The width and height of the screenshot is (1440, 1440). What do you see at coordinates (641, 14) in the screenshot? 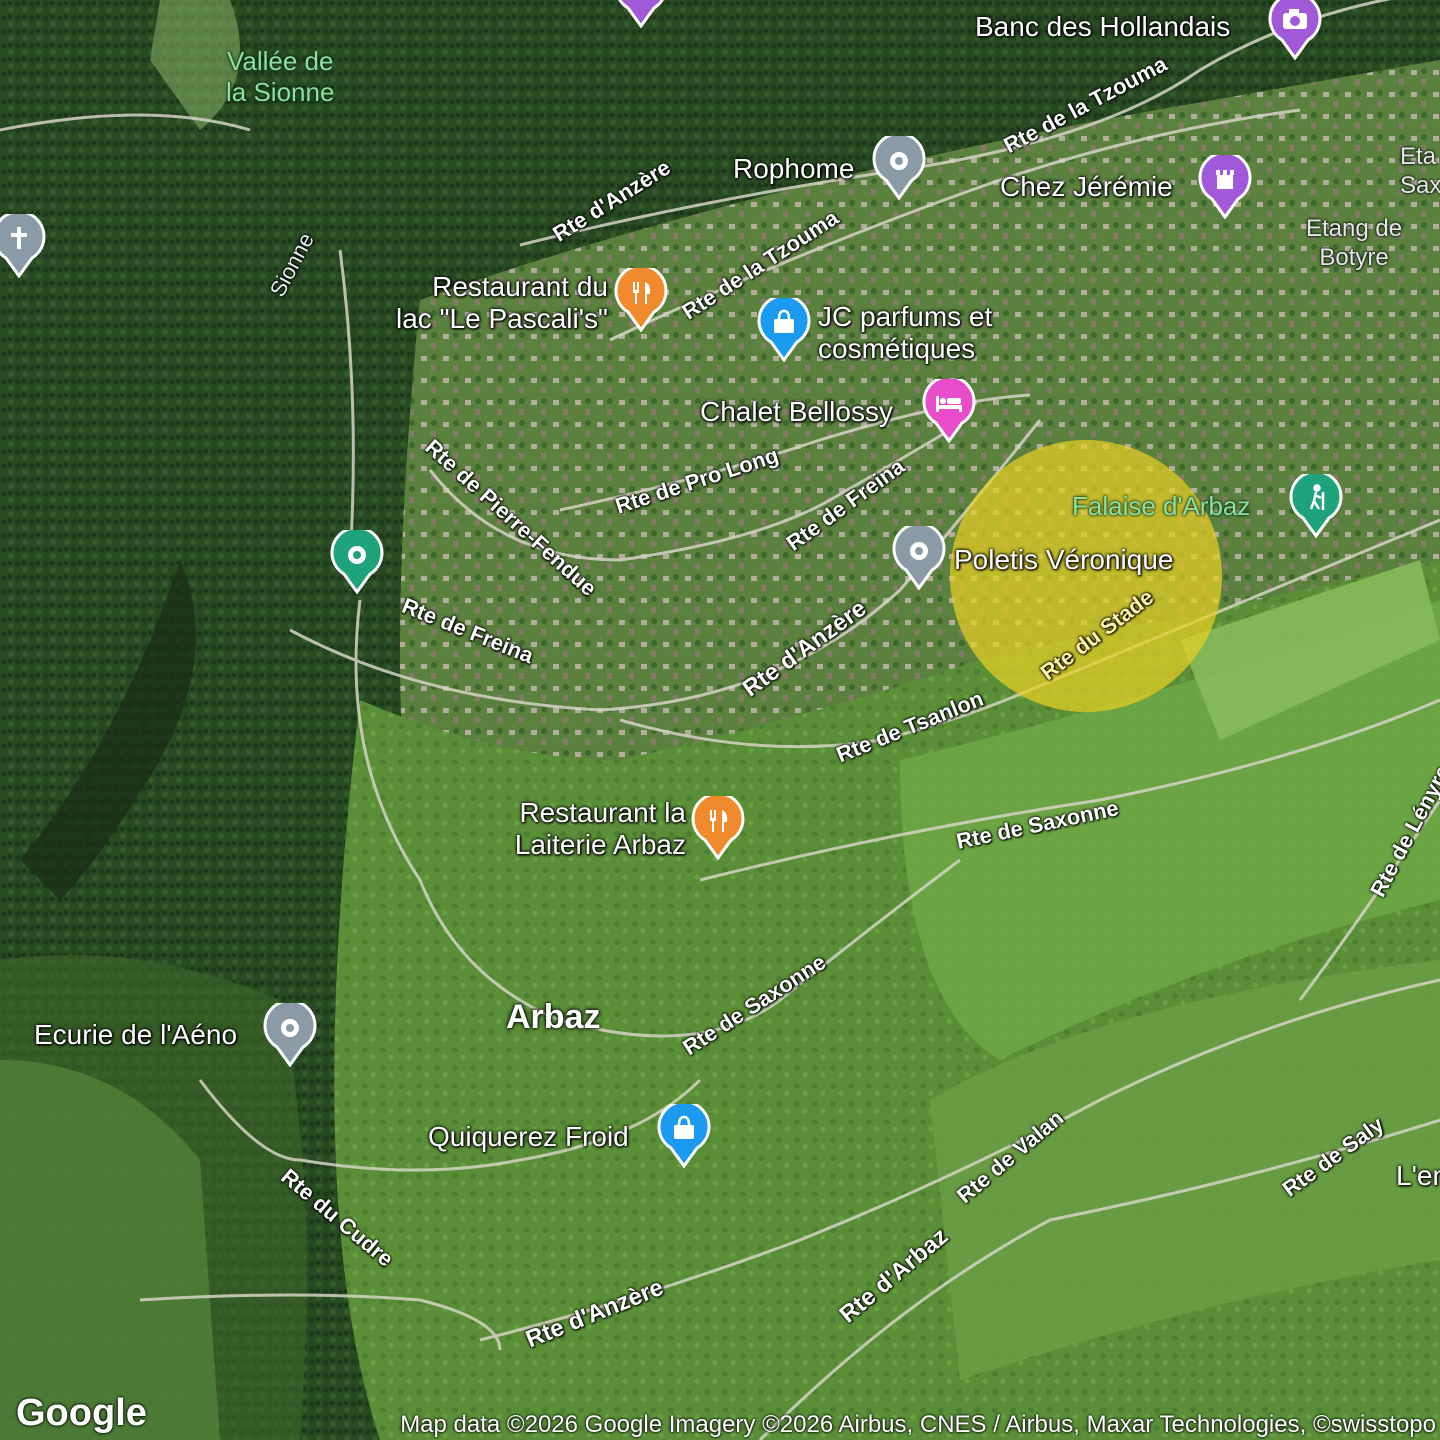
I see `pin-top-purple` at bounding box center [641, 14].